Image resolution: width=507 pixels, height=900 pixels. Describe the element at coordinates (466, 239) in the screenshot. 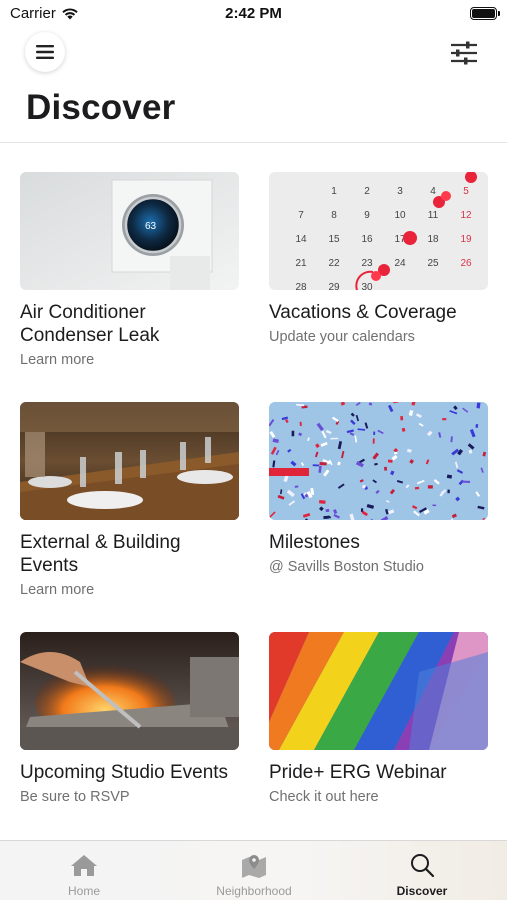

I see `calendar-day: 19` at that location.